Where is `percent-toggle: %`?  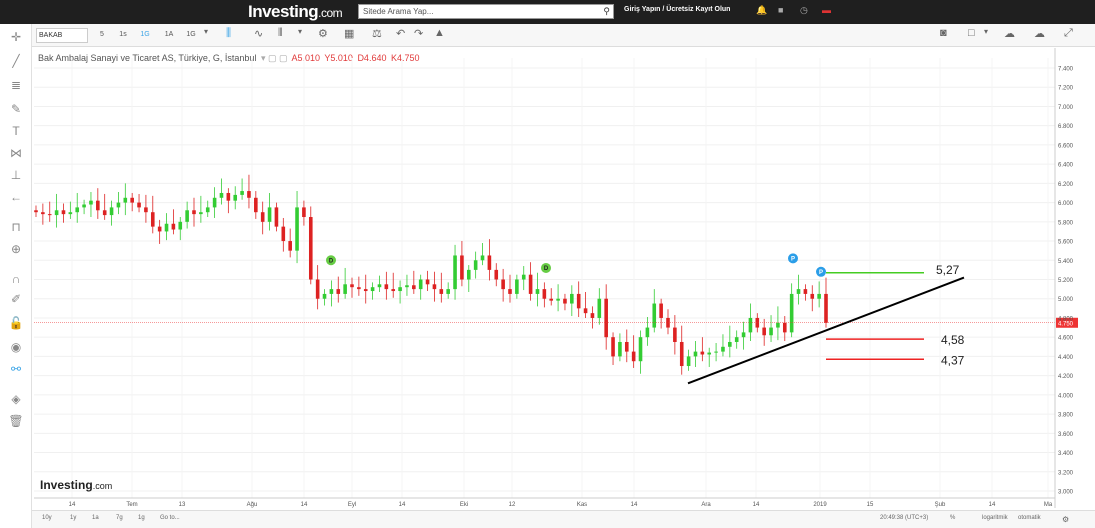 percent-toggle: % is located at coordinates (952, 518).